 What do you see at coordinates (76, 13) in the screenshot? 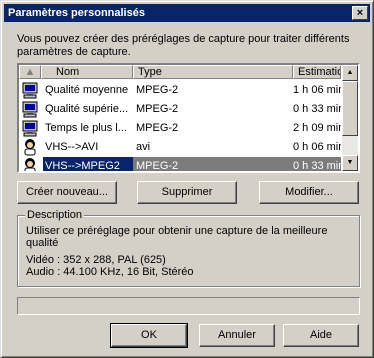
I see `window-title: Paramètres personnalisés` at bounding box center [76, 13].